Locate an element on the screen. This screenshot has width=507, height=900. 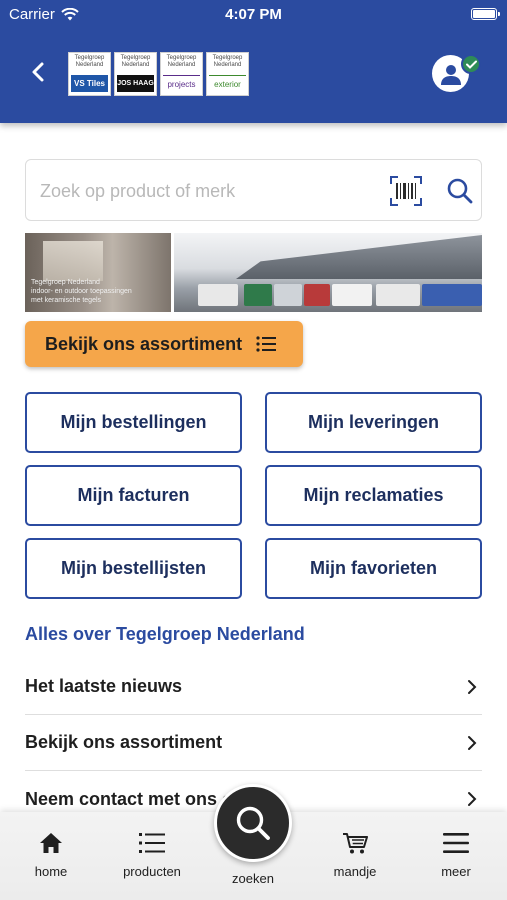
my-favorites-button: Mijn favorieten is located at coordinates (373, 568).